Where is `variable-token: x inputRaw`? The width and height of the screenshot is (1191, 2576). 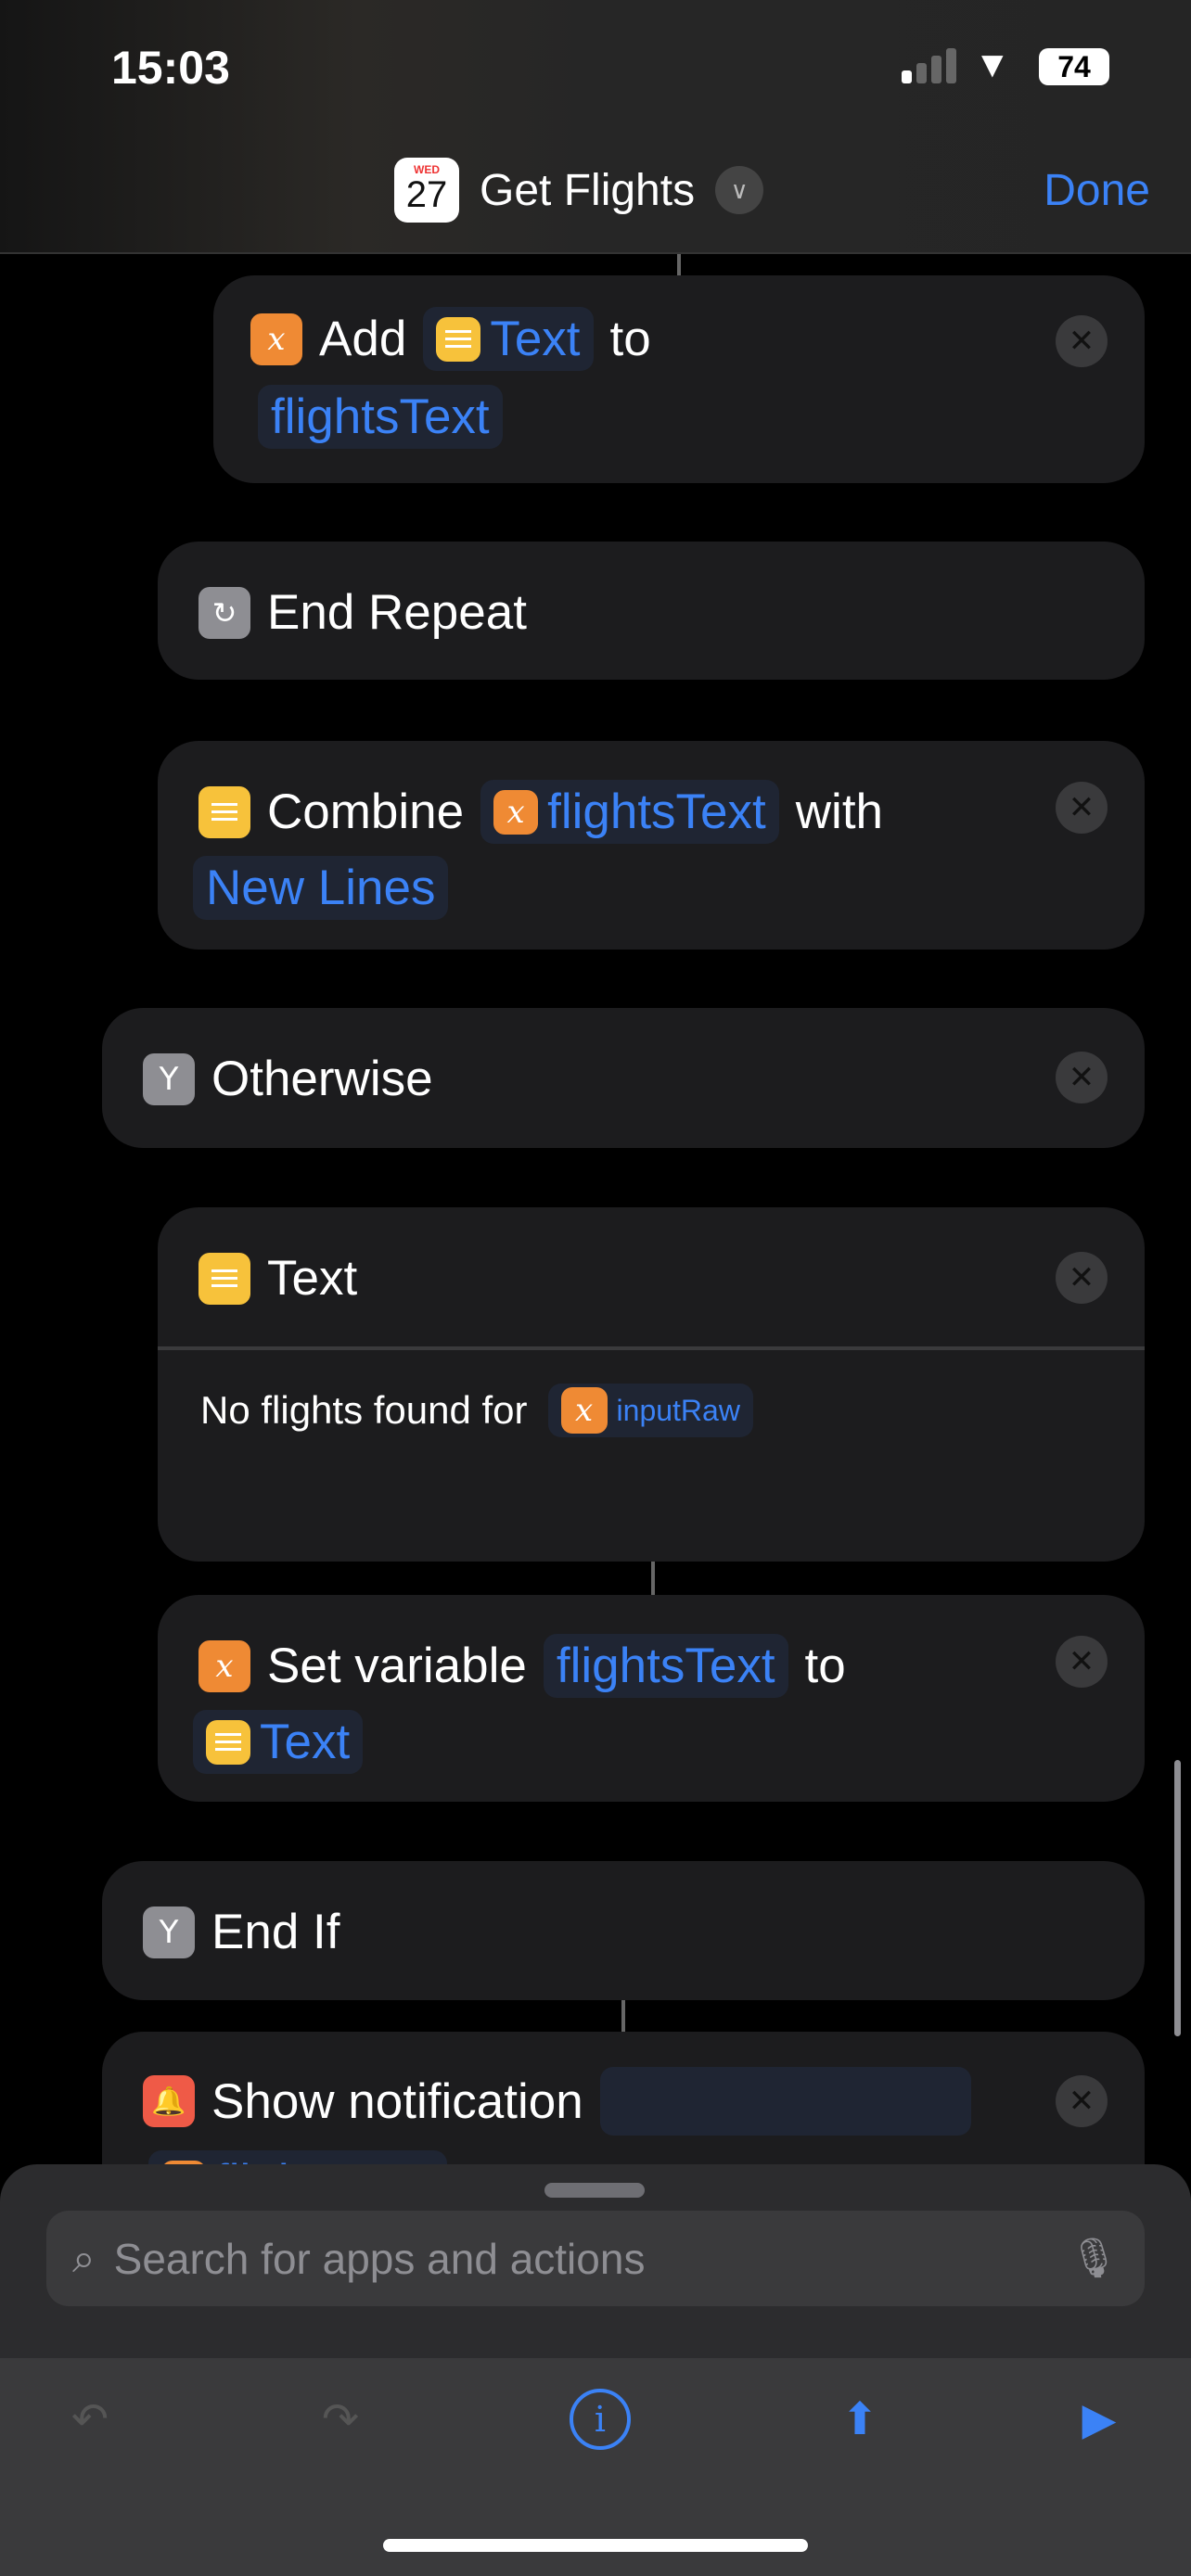
variable-token: x inputRaw is located at coordinates (650, 1411).